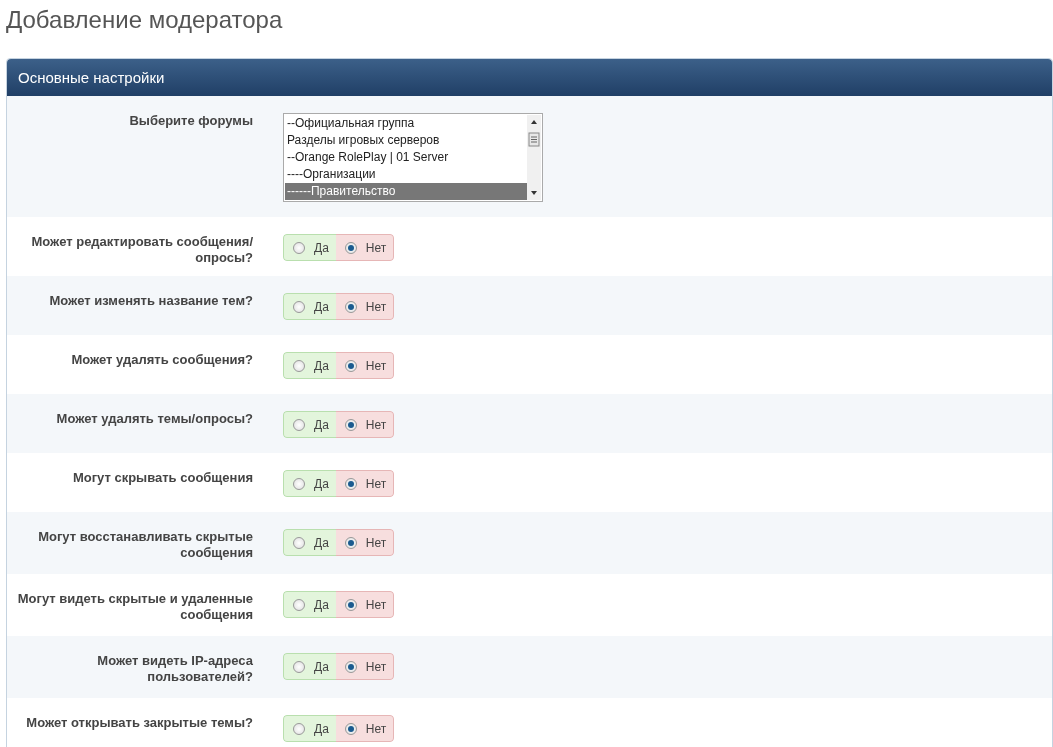  What do you see at coordinates (150, 301) in the screenshot?
I see `field-label: Может изменять название тем?` at bounding box center [150, 301].